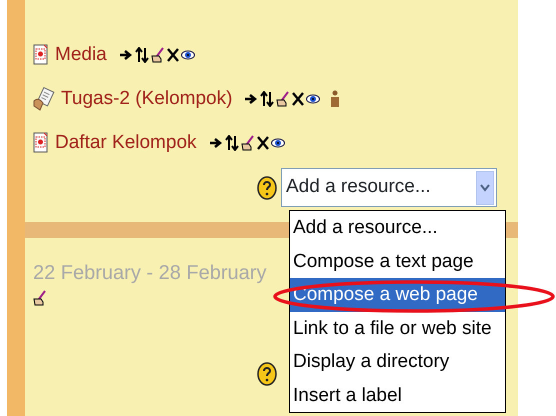 This screenshot has height=416, width=556. What do you see at coordinates (397, 261) in the screenshot?
I see `dropdown-option: Compose a text page` at bounding box center [397, 261].